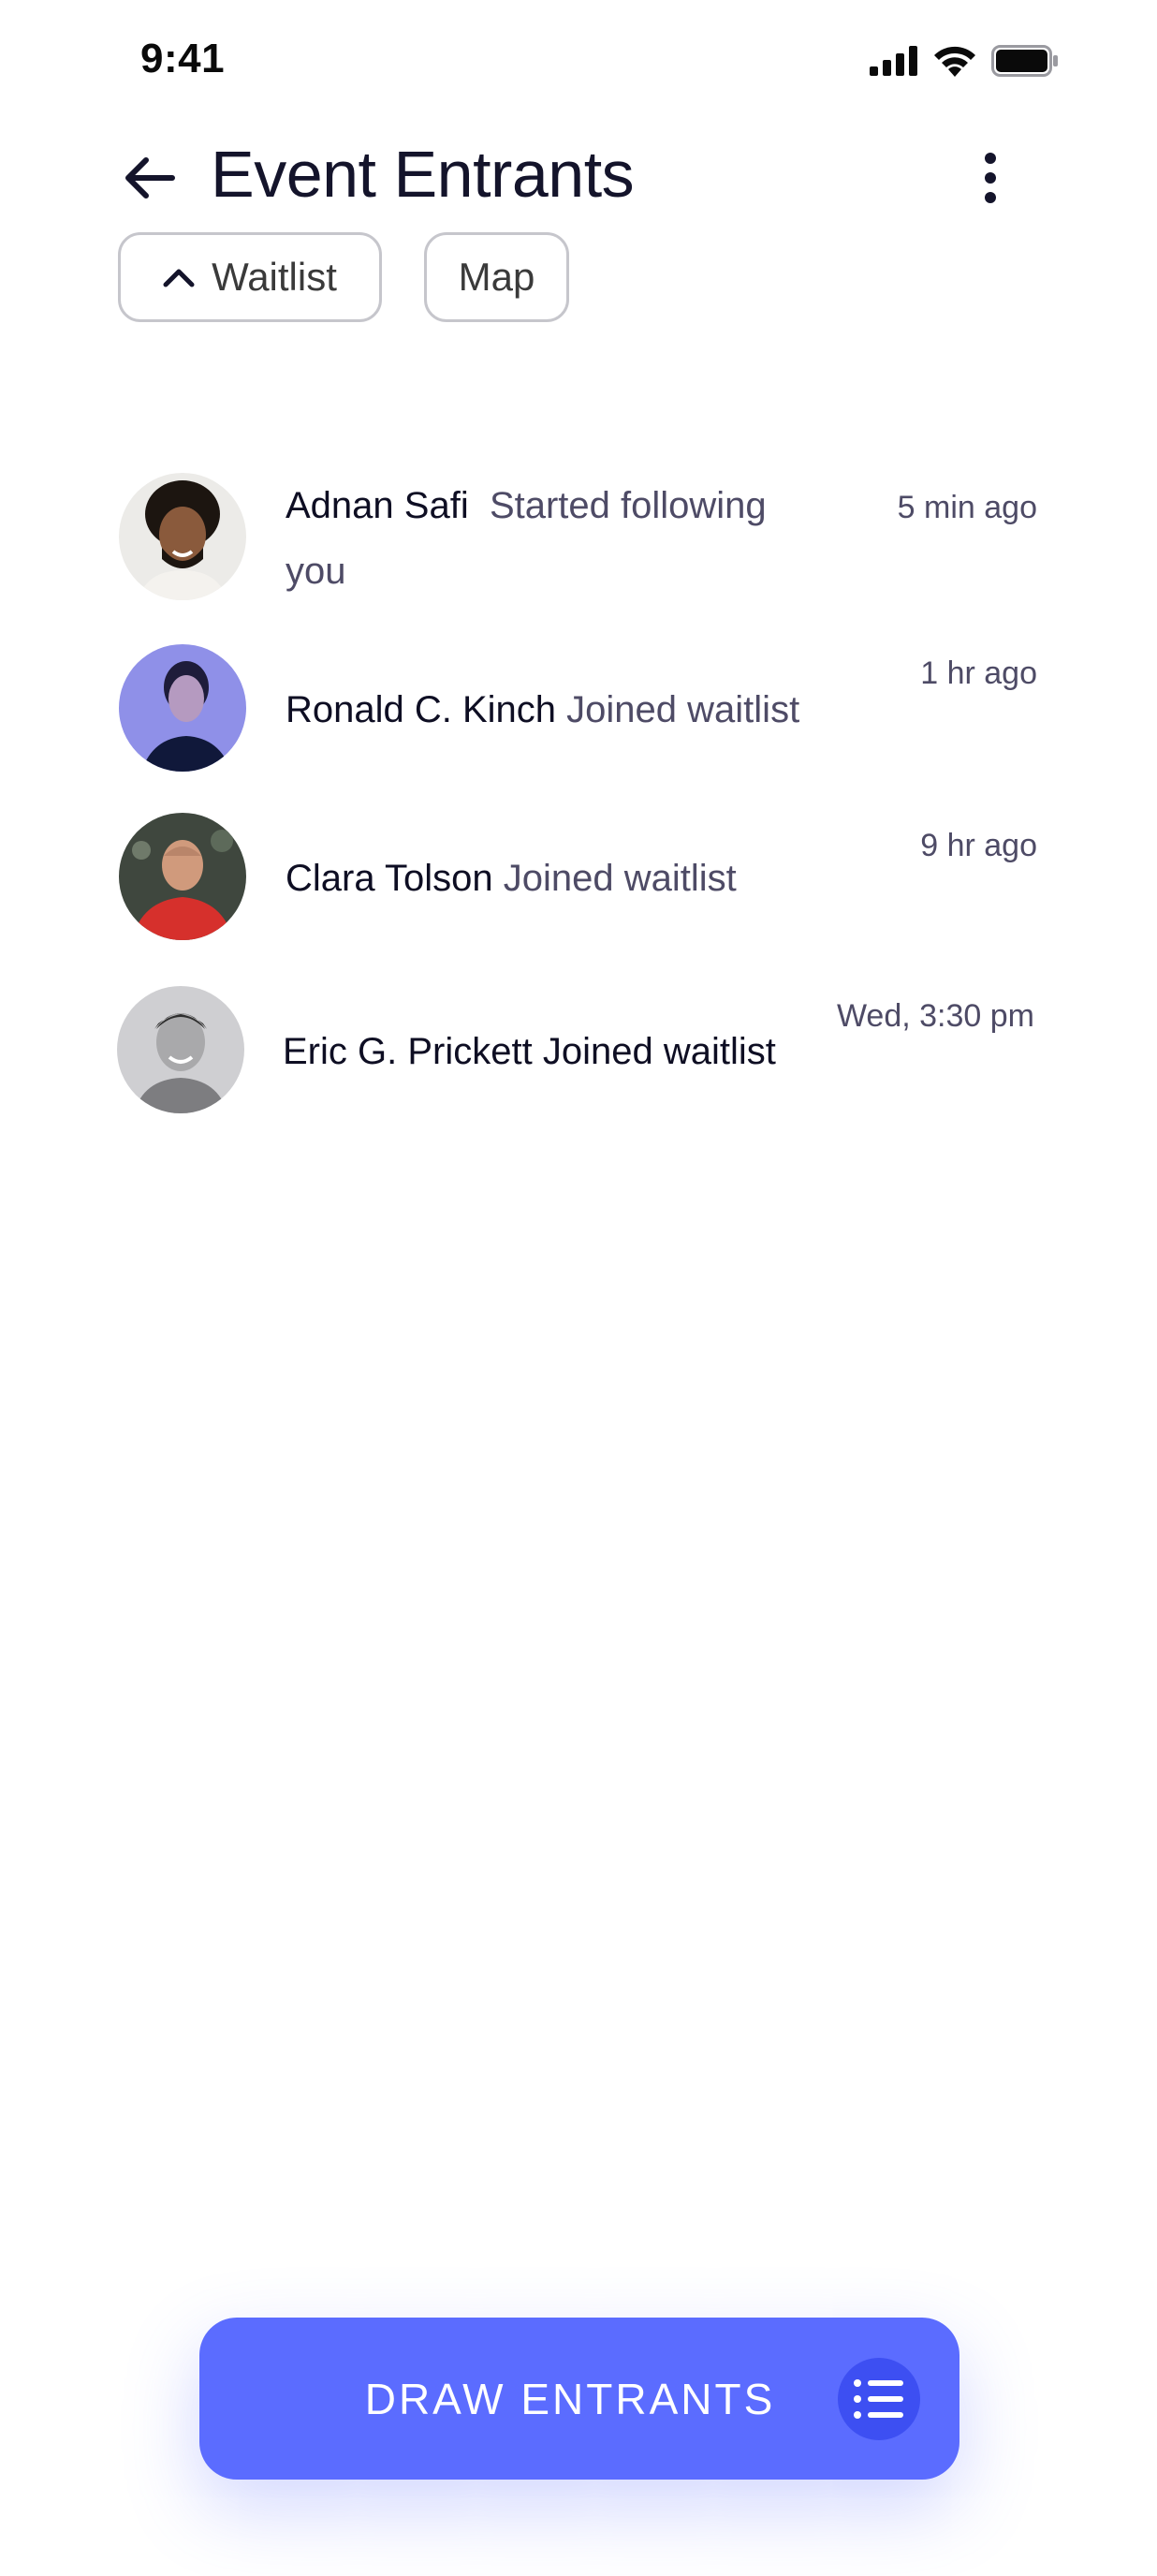 The width and height of the screenshot is (1157, 2576). I want to click on more-options-button, so click(991, 178).